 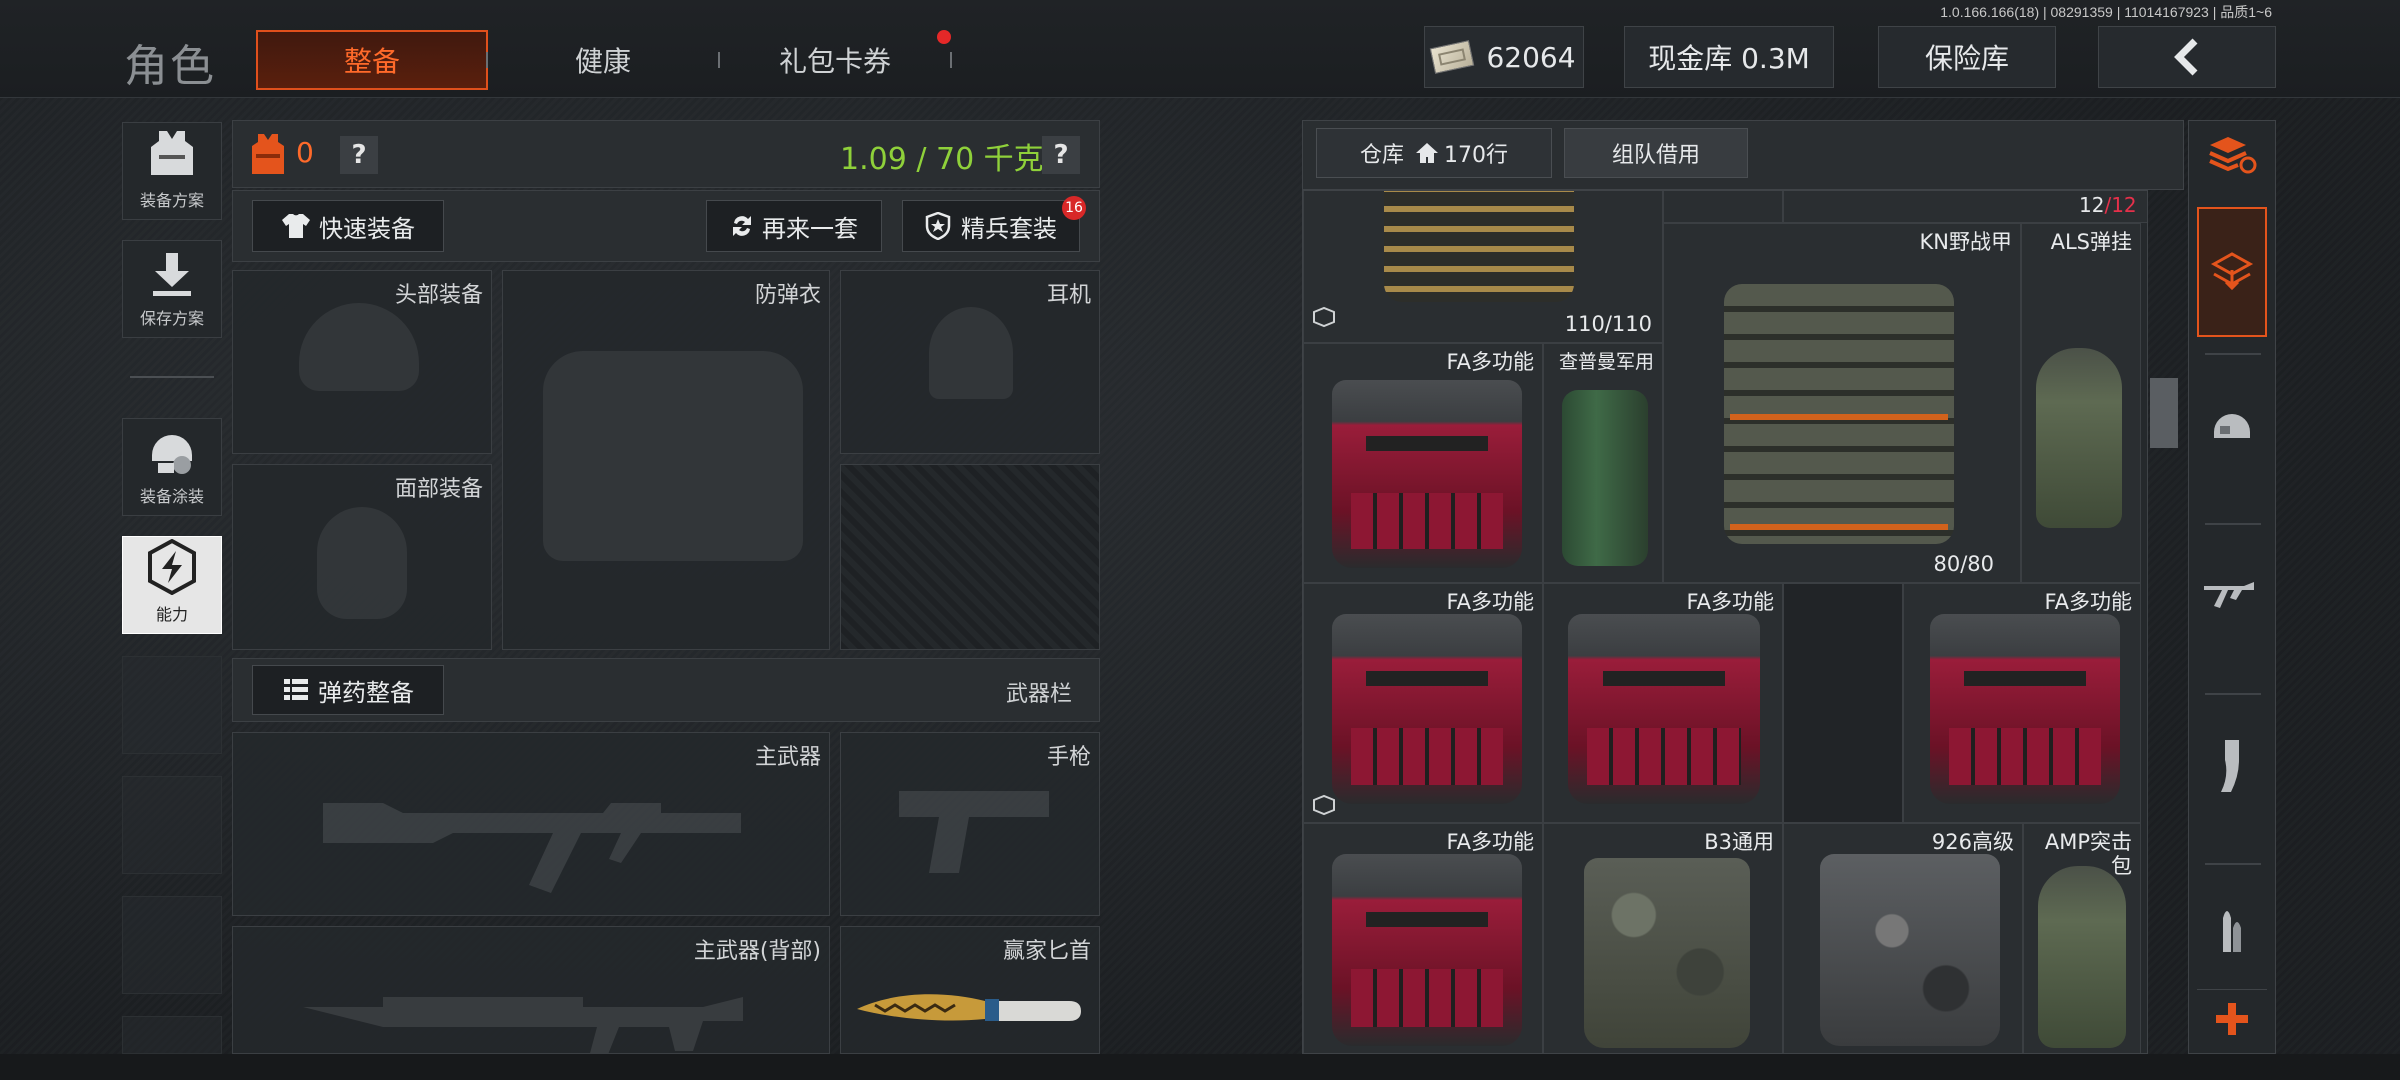 I want to click on rail-helmet-button, so click(x=2232, y=426).